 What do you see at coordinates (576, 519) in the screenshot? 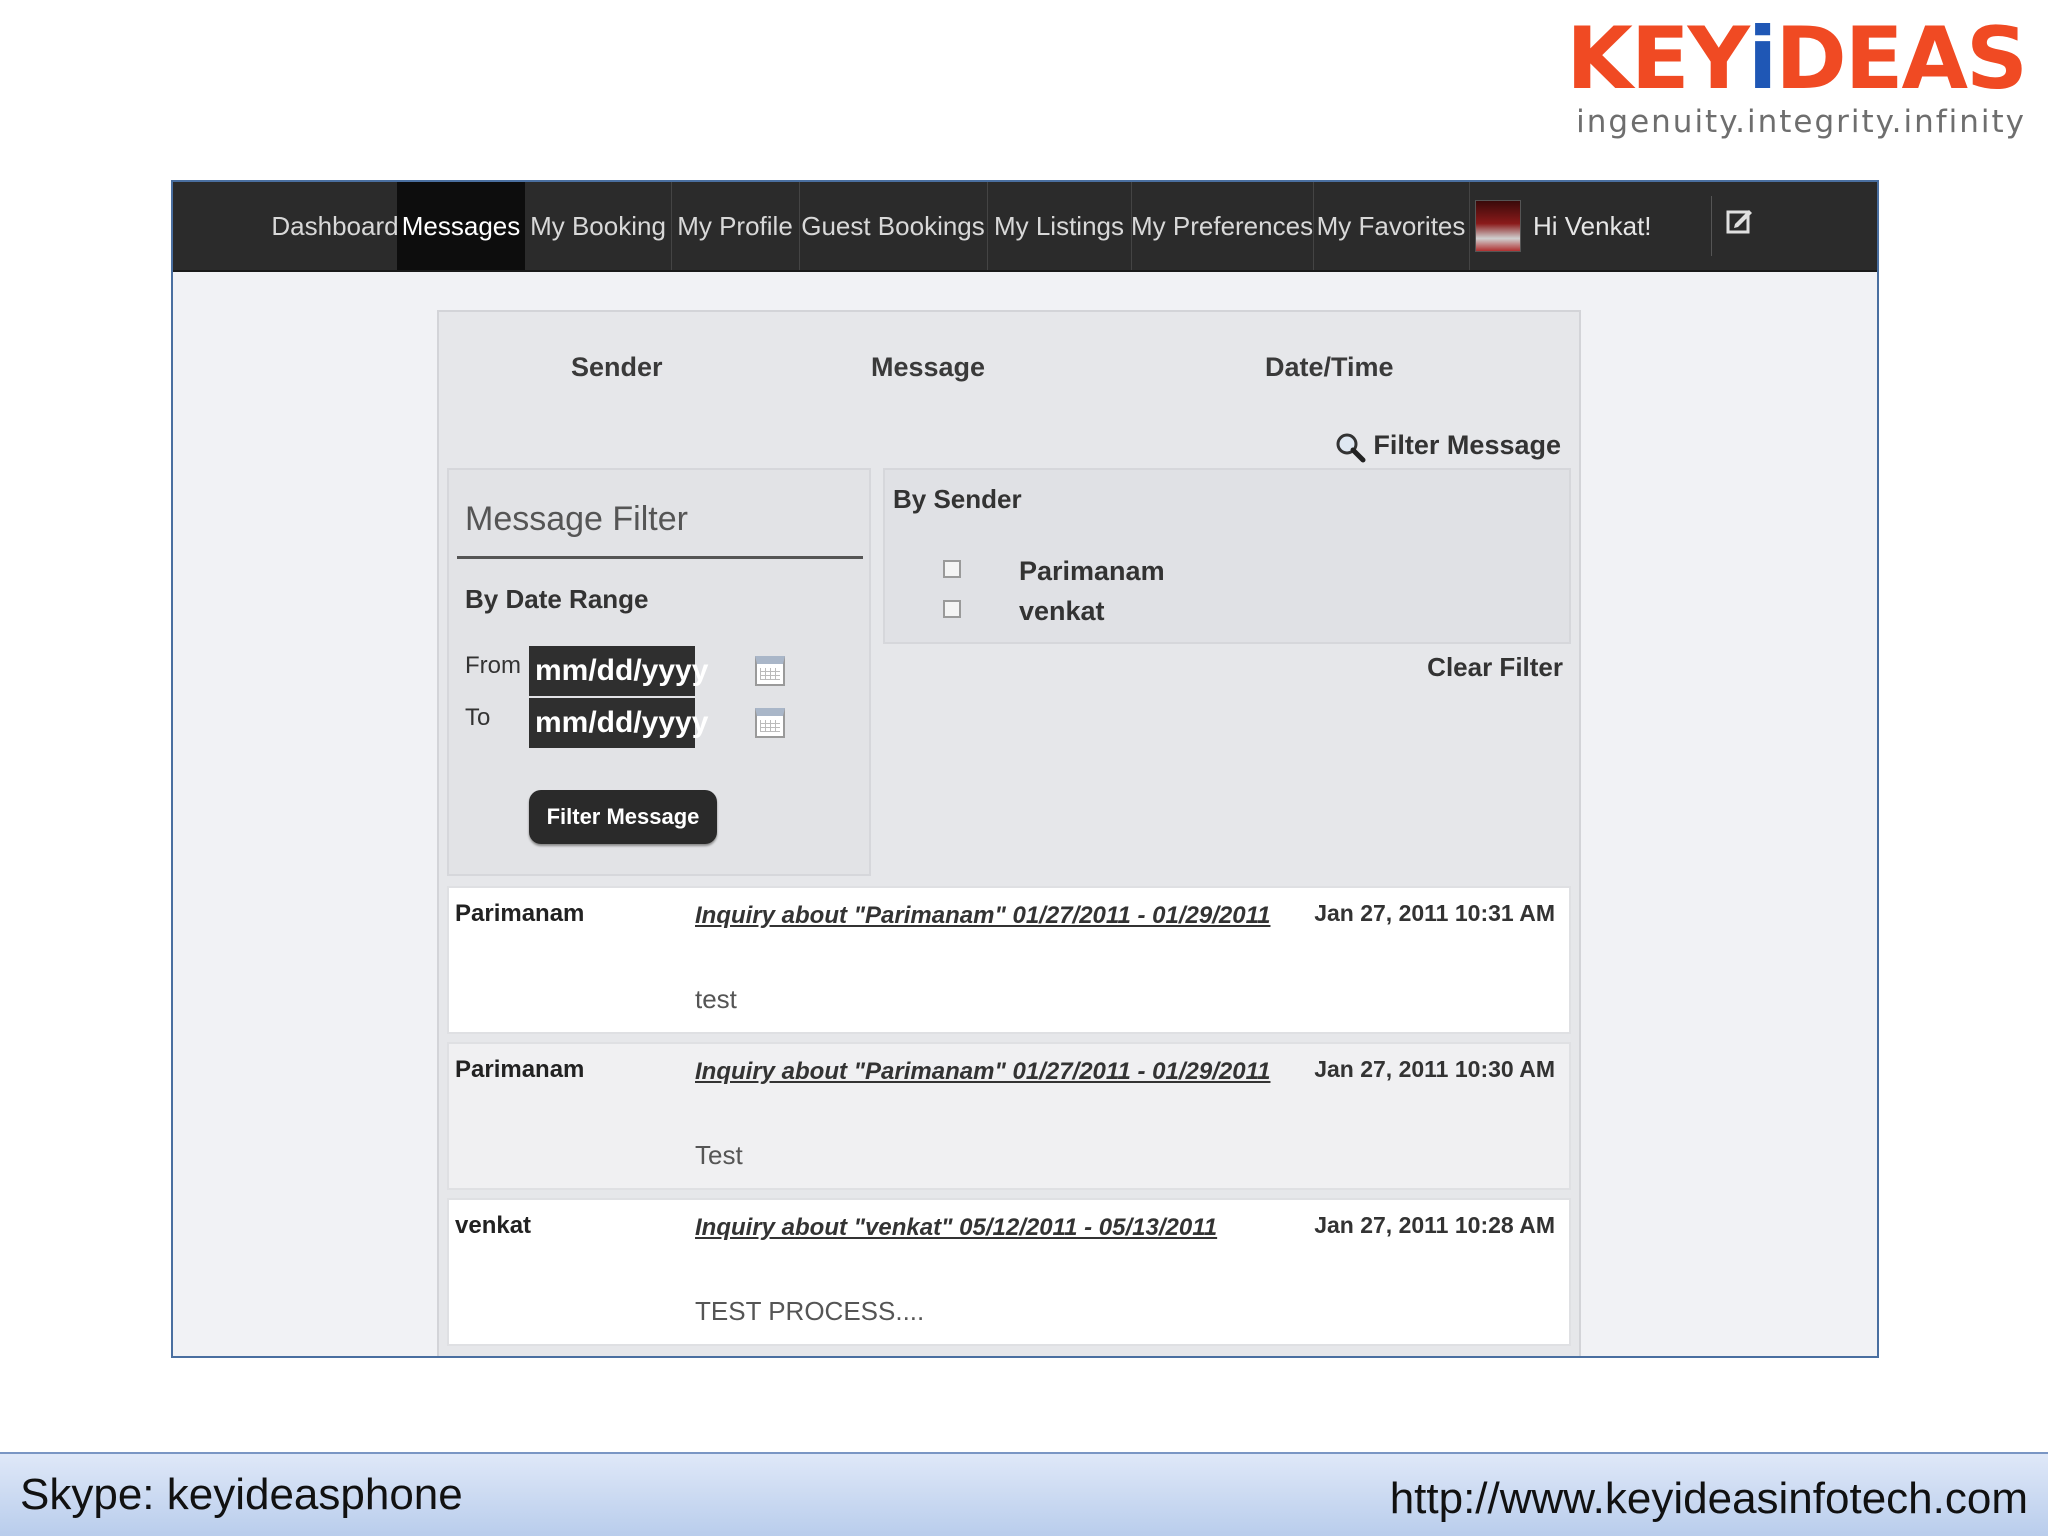
I see `message-filter-title: Message Filter` at bounding box center [576, 519].